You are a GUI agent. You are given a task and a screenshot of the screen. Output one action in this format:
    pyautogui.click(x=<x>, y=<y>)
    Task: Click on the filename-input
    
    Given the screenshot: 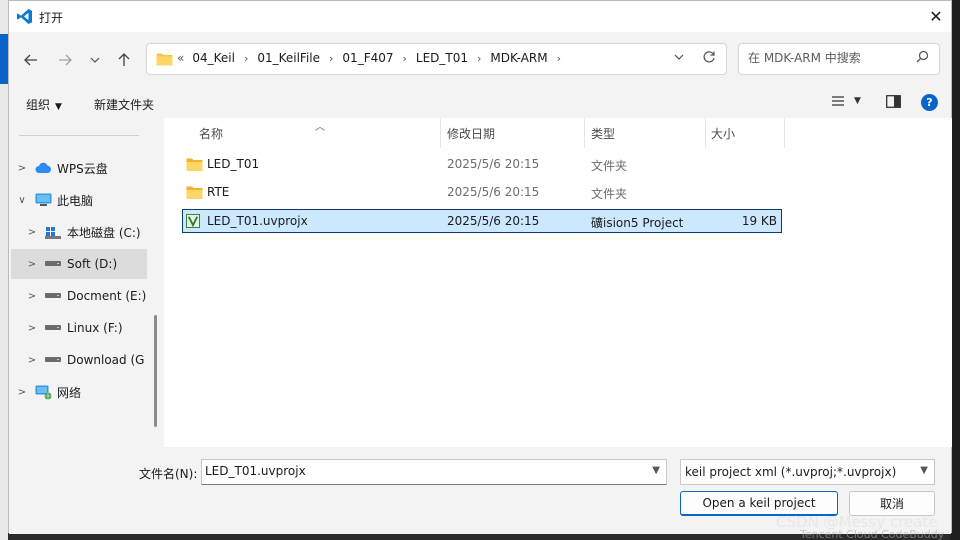 What is the action you would take?
    pyautogui.click(x=420, y=471)
    